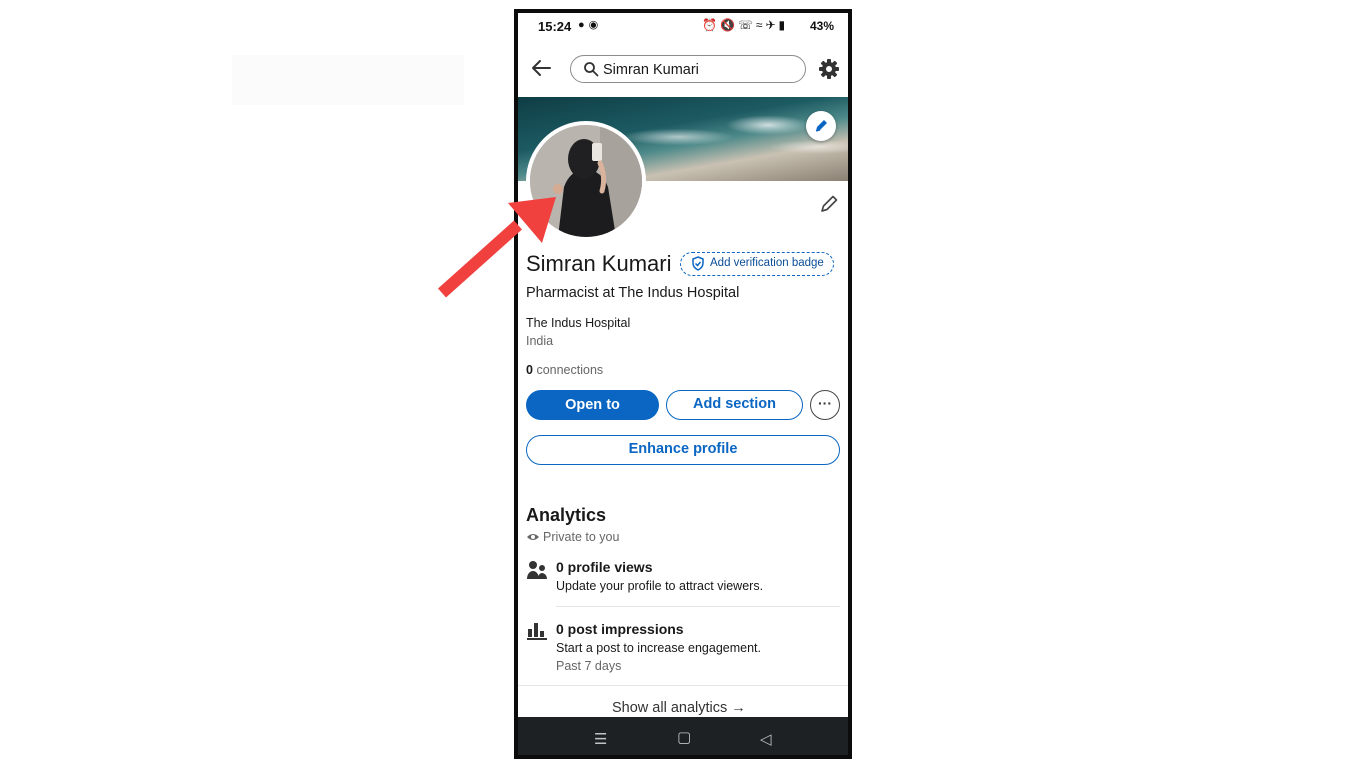 The image size is (1366, 768). I want to click on post-impressions-title: 0 post impressions, so click(620, 629).